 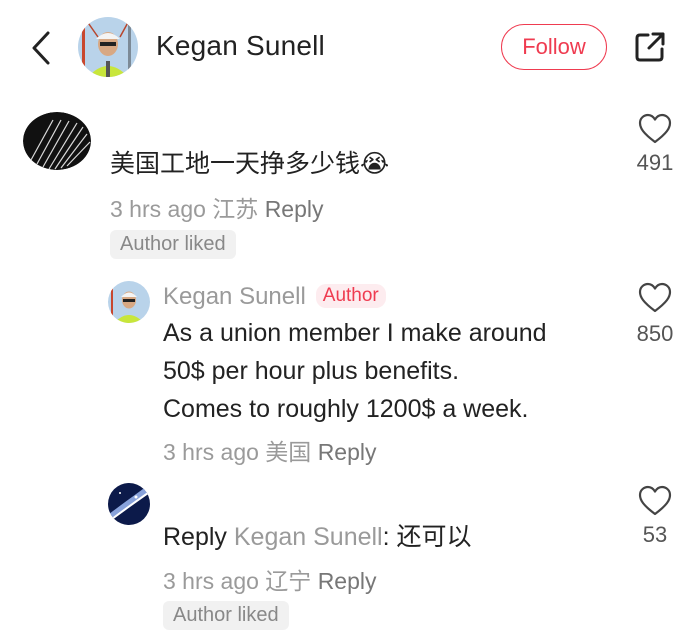 What do you see at coordinates (288, 581) in the screenshot?
I see `reply-comment-location: 辽宁` at bounding box center [288, 581].